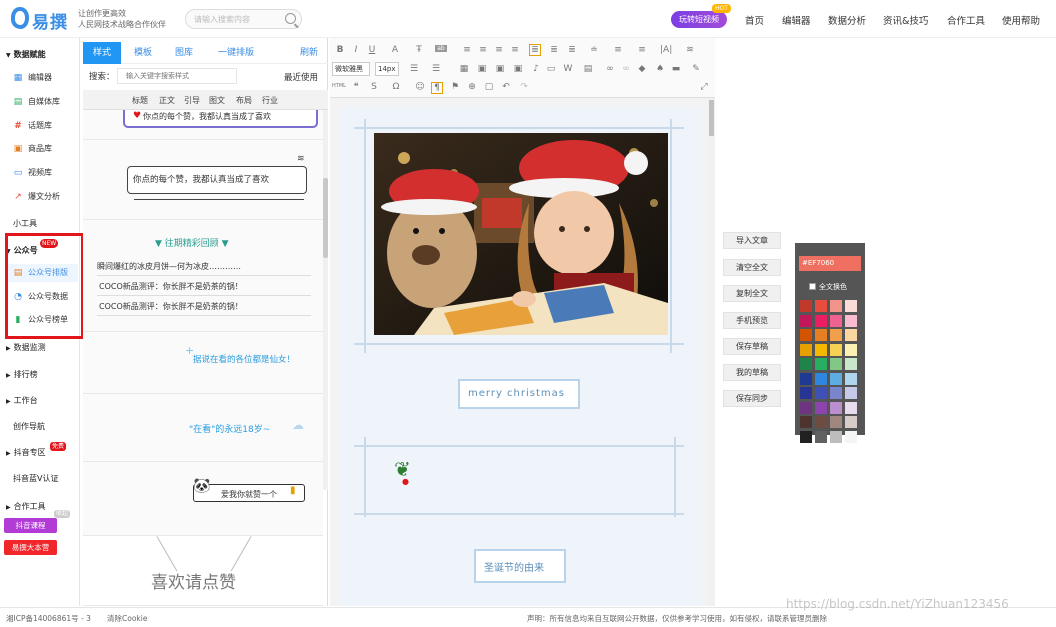  What do you see at coordinates (40, 126) in the screenshot?
I see `sidebar-item-topic-lib: # 话题库` at bounding box center [40, 126].